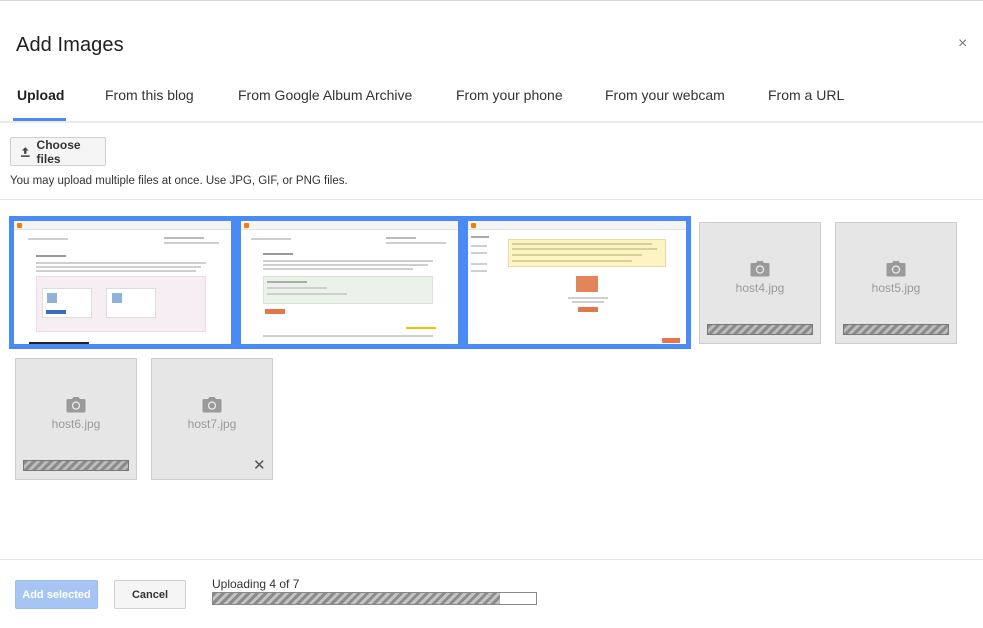 This screenshot has width=983, height=628. Describe the element at coordinates (40, 95) in the screenshot. I see `tab-upload: Upload` at that location.